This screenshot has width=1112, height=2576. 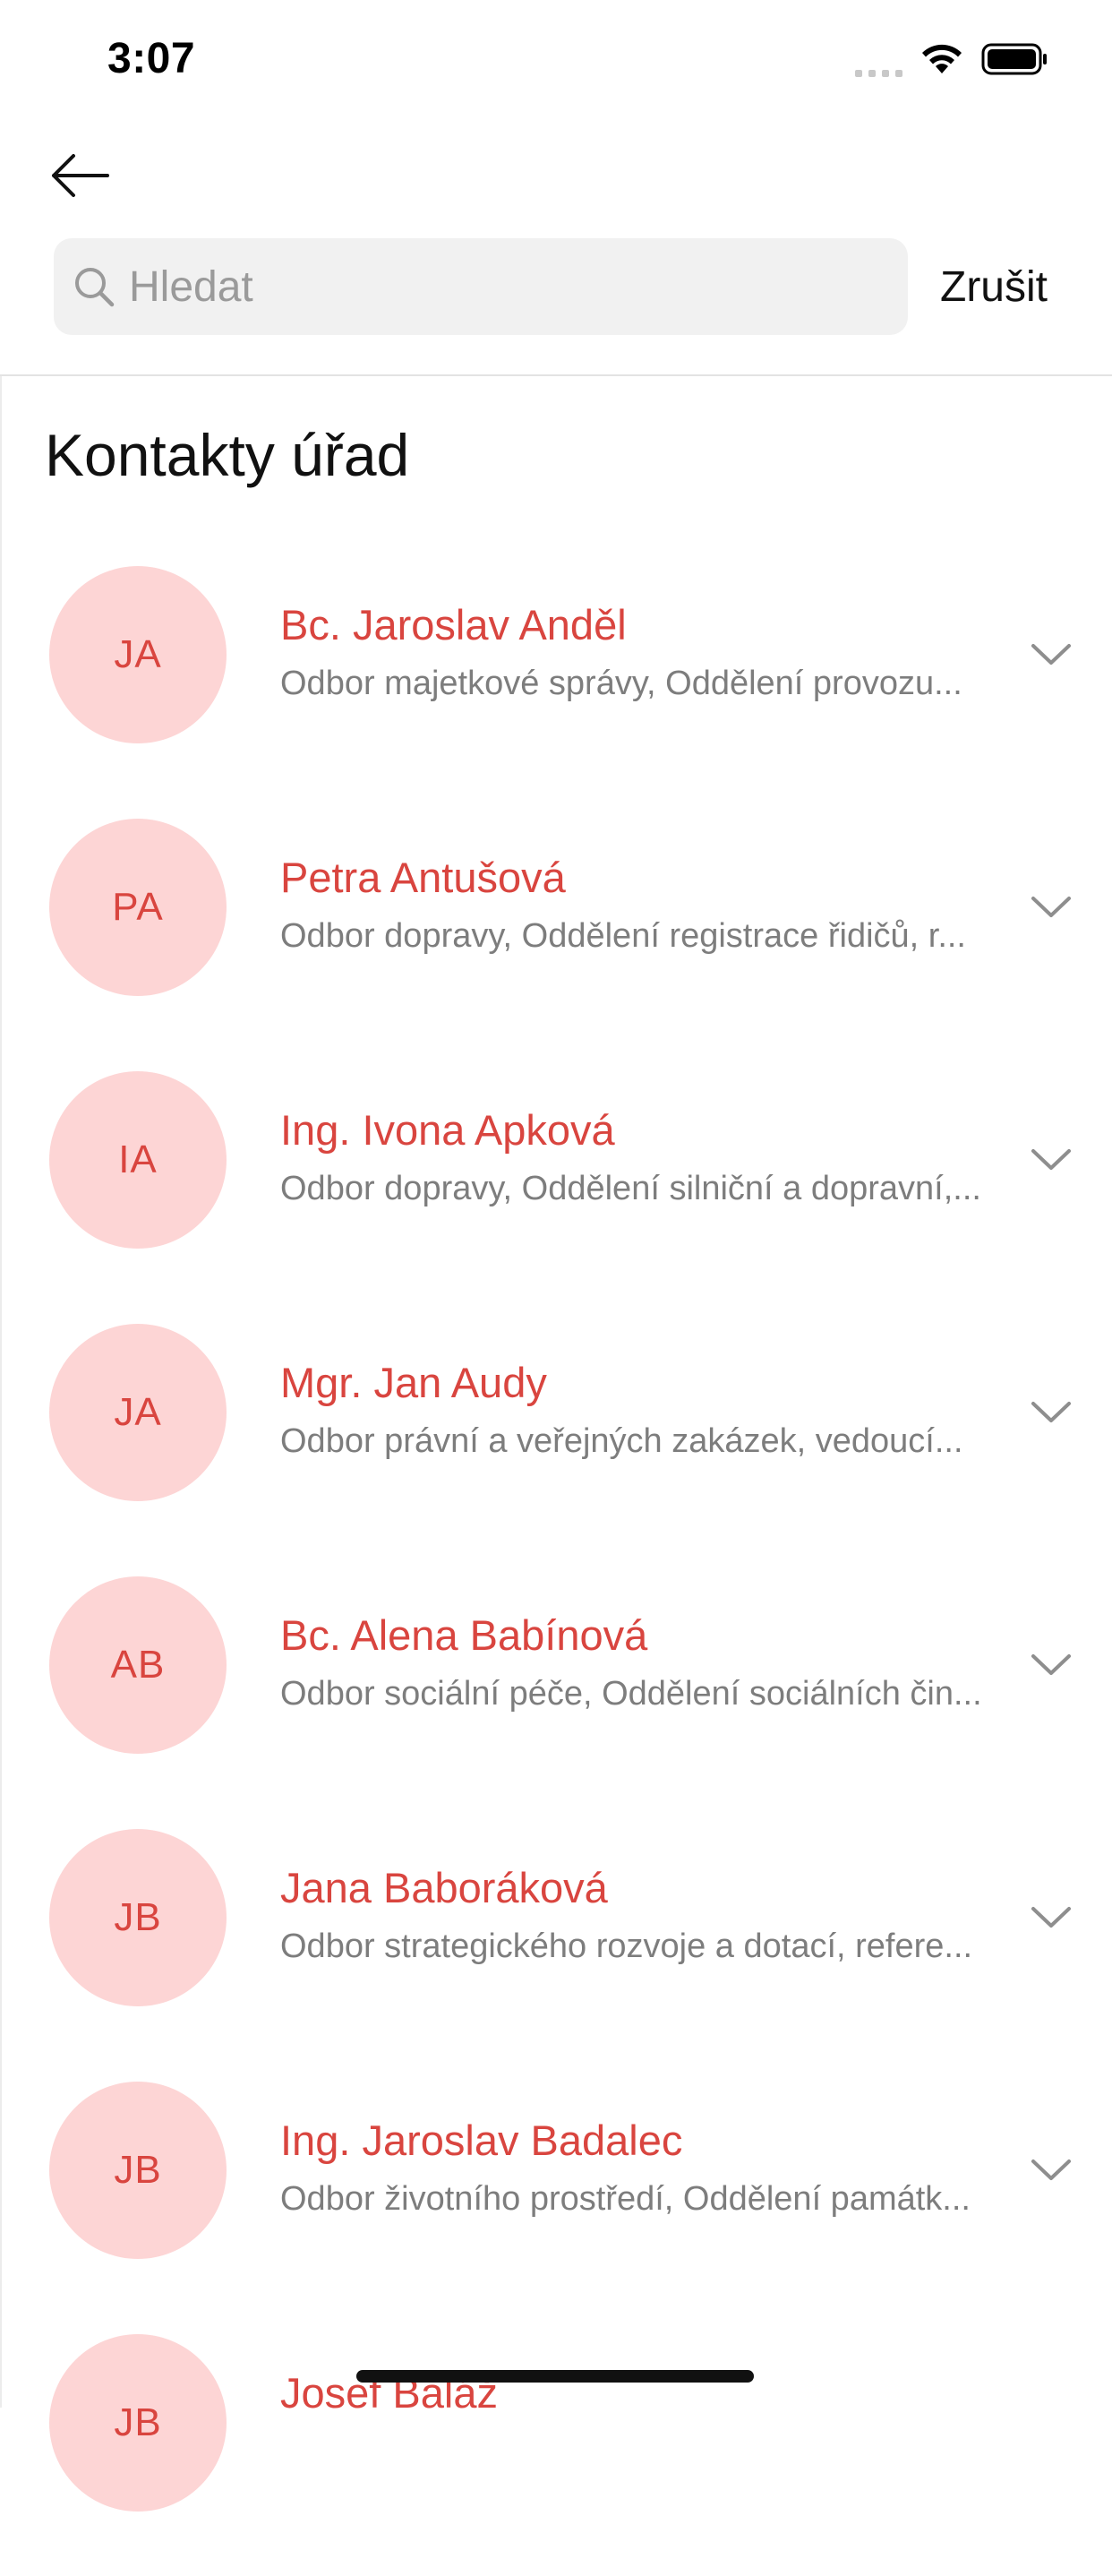 I want to click on search-icon, so click(x=95, y=287).